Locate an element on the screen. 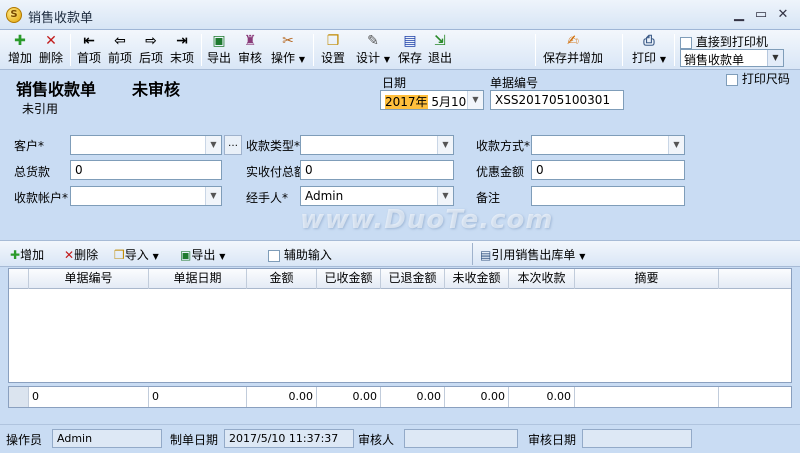 Image resolution: width=800 pixels, height=453 pixels. collect-type-select: ▼ is located at coordinates (377, 145).